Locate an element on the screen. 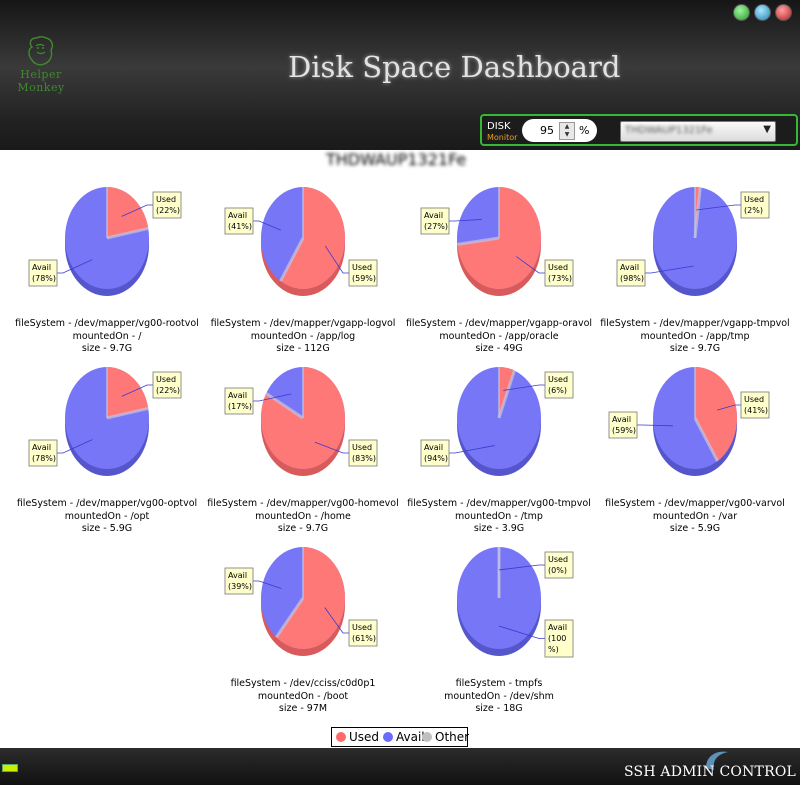 This screenshot has width=800, height=785. caption-mount: mountedOn - /dev/shm is located at coordinates (499, 696).